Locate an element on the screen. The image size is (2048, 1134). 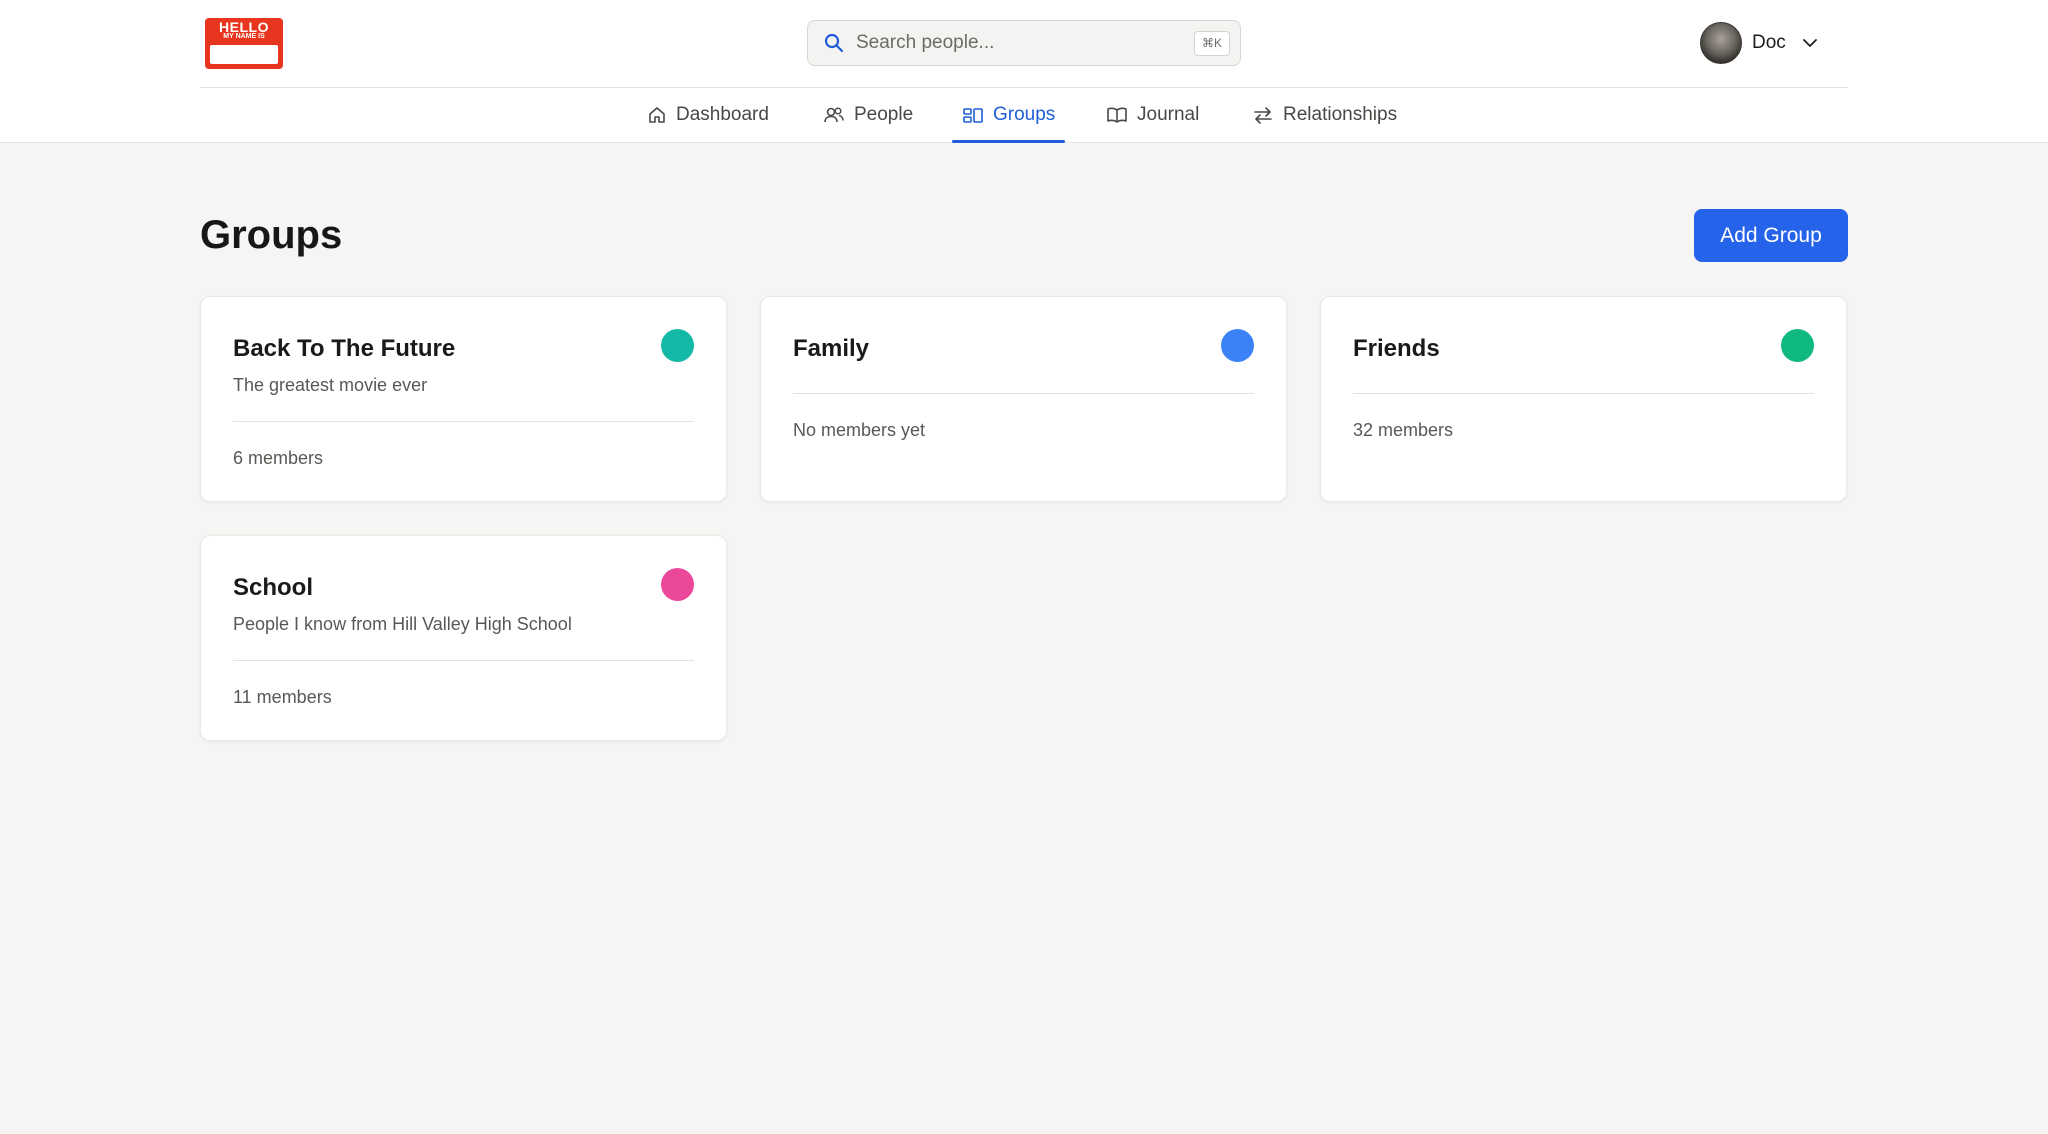
home-icon is located at coordinates (657, 115).